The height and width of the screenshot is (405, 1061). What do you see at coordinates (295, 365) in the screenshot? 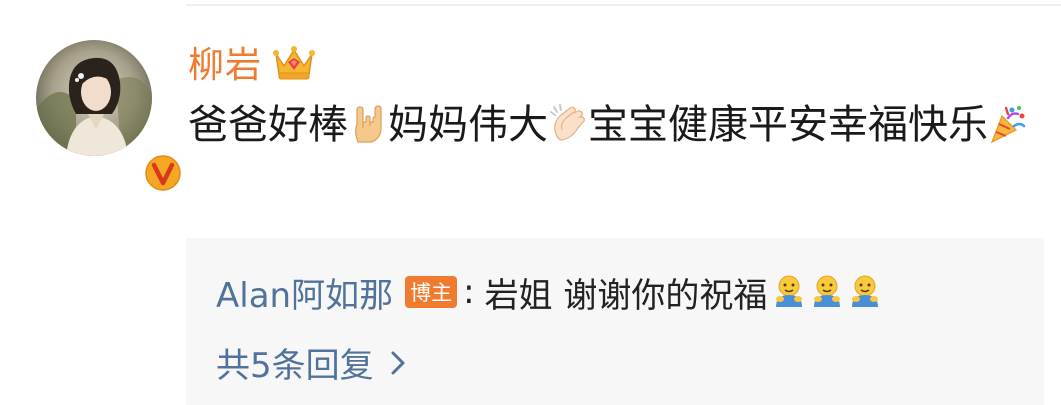
I see `more-replies-label: 共5条回复` at bounding box center [295, 365].